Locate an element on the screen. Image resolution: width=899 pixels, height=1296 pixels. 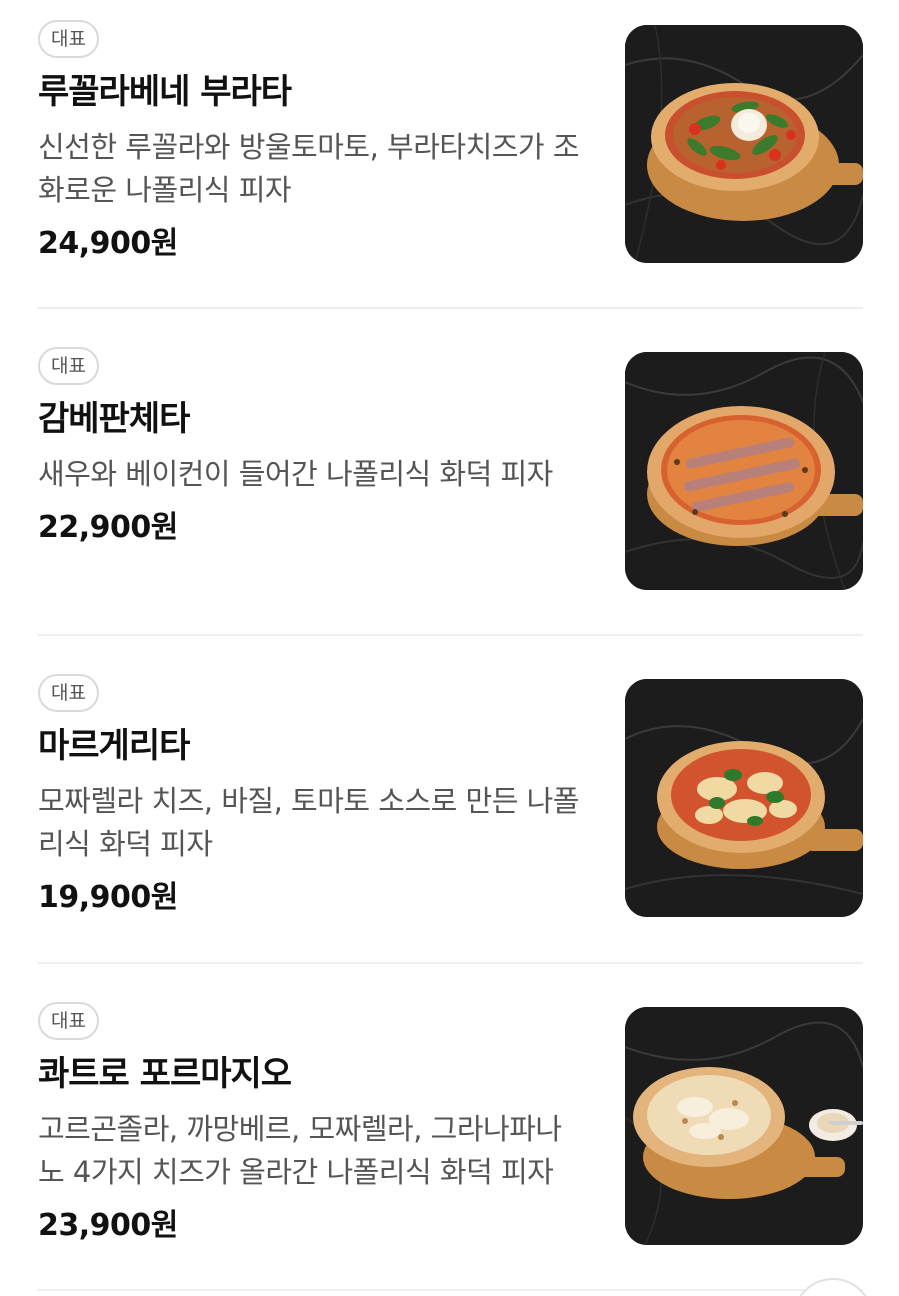
gamberi-pancetta-pizza-photo is located at coordinates (744, 471).